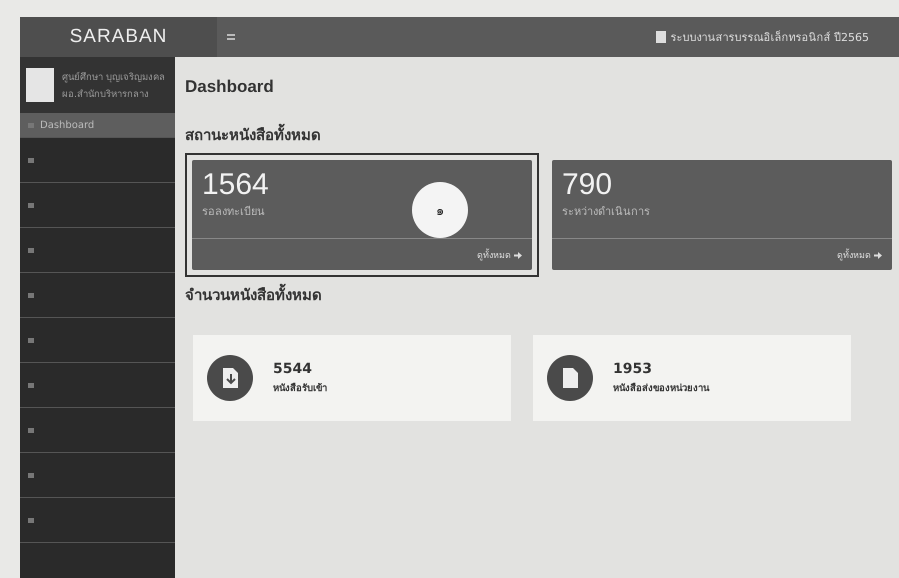 Image resolution: width=899 pixels, height=578 pixels. Describe the element at coordinates (97, 125) in the screenshot. I see `sidebar-item: Dashboard` at that location.